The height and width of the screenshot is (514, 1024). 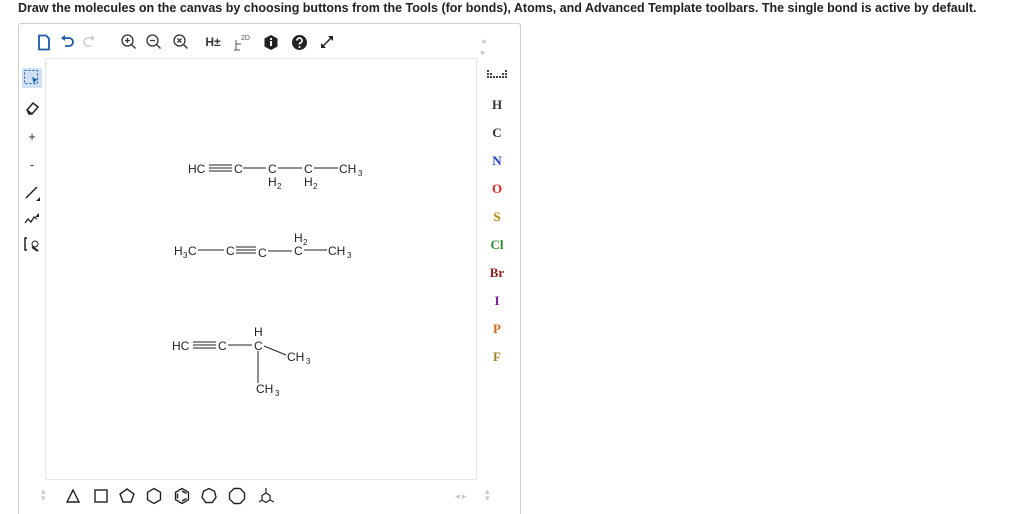 I want to click on periodic-table-icon, so click(x=497, y=77).